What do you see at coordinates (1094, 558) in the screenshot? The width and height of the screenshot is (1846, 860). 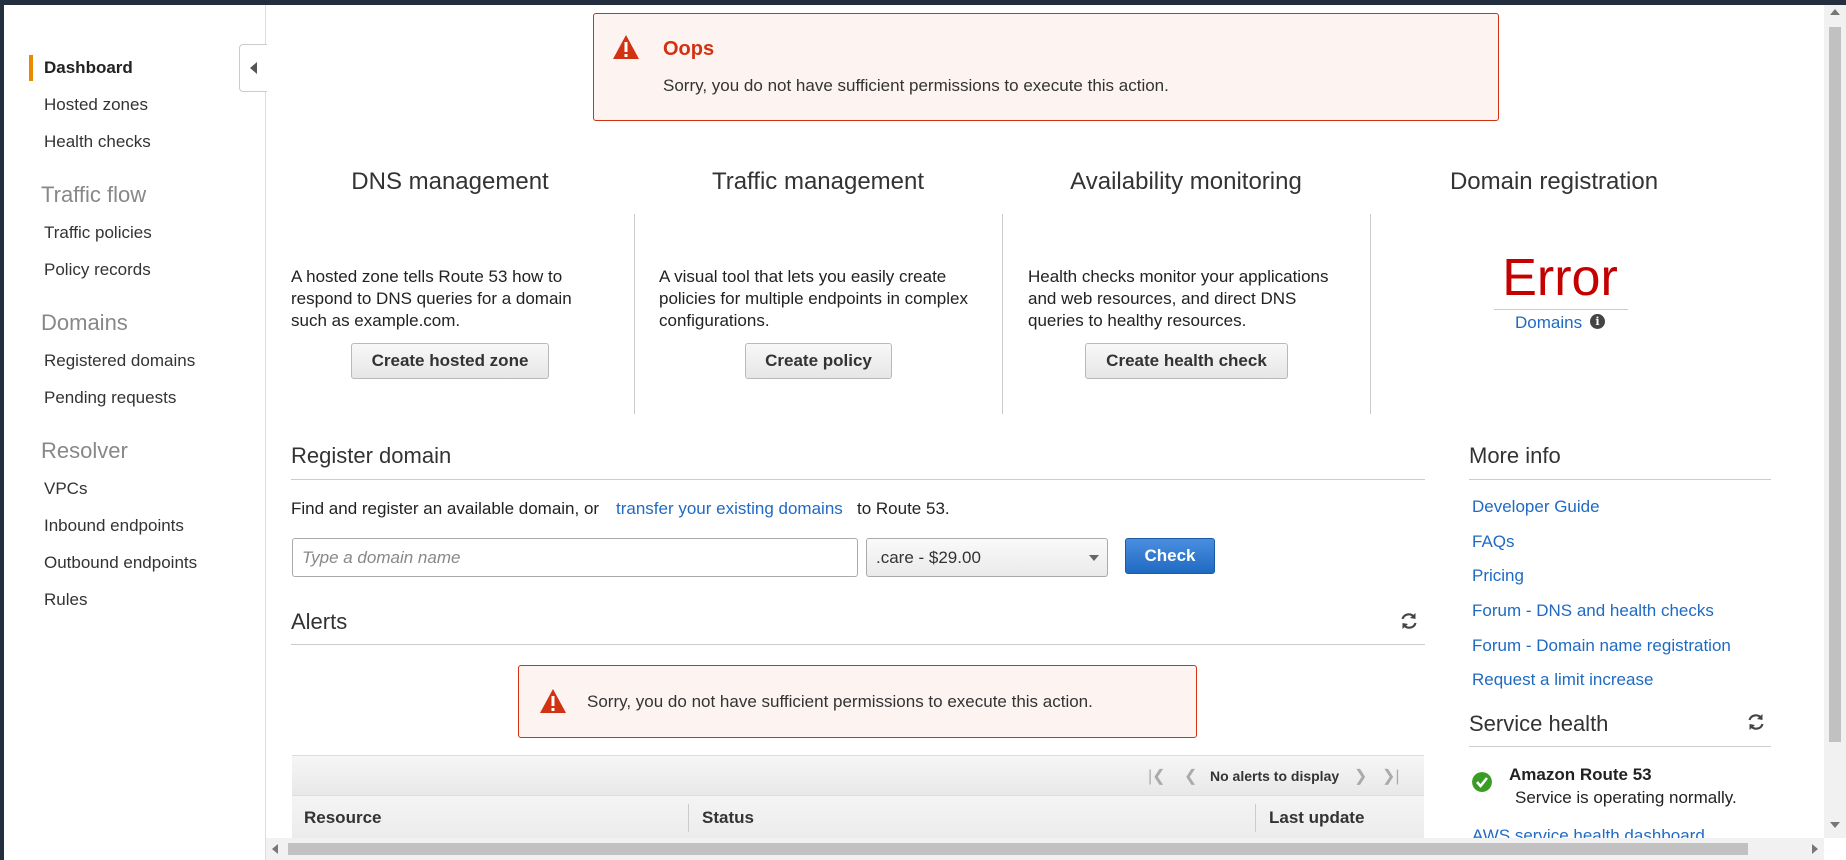 I see `chevron-down-icon` at bounding box center [1094, 558].